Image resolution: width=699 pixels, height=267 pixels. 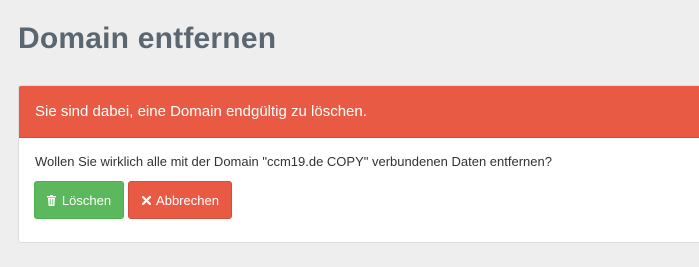 I want to click on delete-button: Löschen, so click(x=79, y=200).